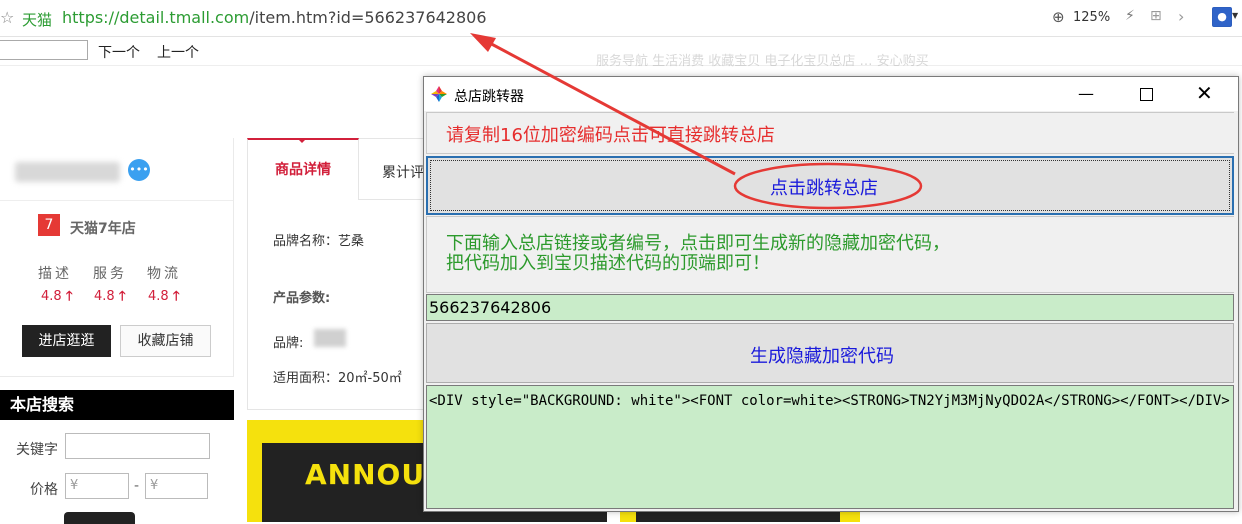 The width and height of the screenshot is (1242, 524). What do you see at coordinates (91, 17) in the screenshot?
I see `url-prefix: https://` at bounding box center [91, 17].